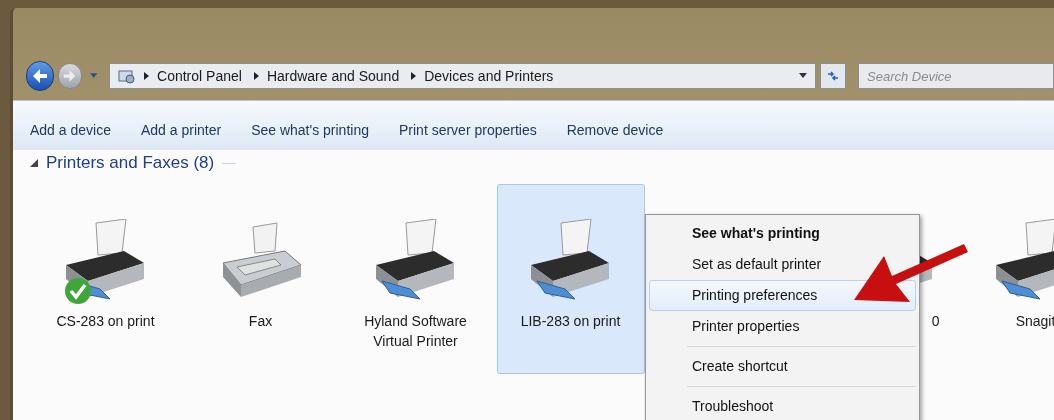  What do you see at coordinates (260, 279) in the screenshot?
I see `device-tile: Fax` at bounding box center [260, 279].